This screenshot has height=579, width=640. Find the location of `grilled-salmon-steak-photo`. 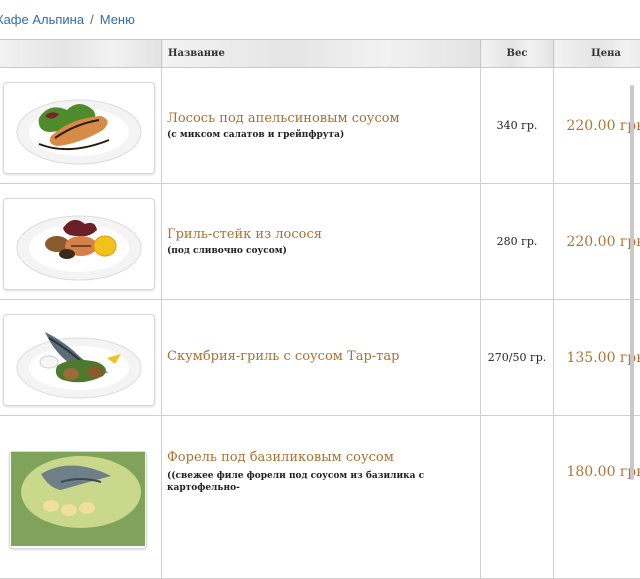

grilled-salmon-steak-photo is located at coordinates (79, 244).